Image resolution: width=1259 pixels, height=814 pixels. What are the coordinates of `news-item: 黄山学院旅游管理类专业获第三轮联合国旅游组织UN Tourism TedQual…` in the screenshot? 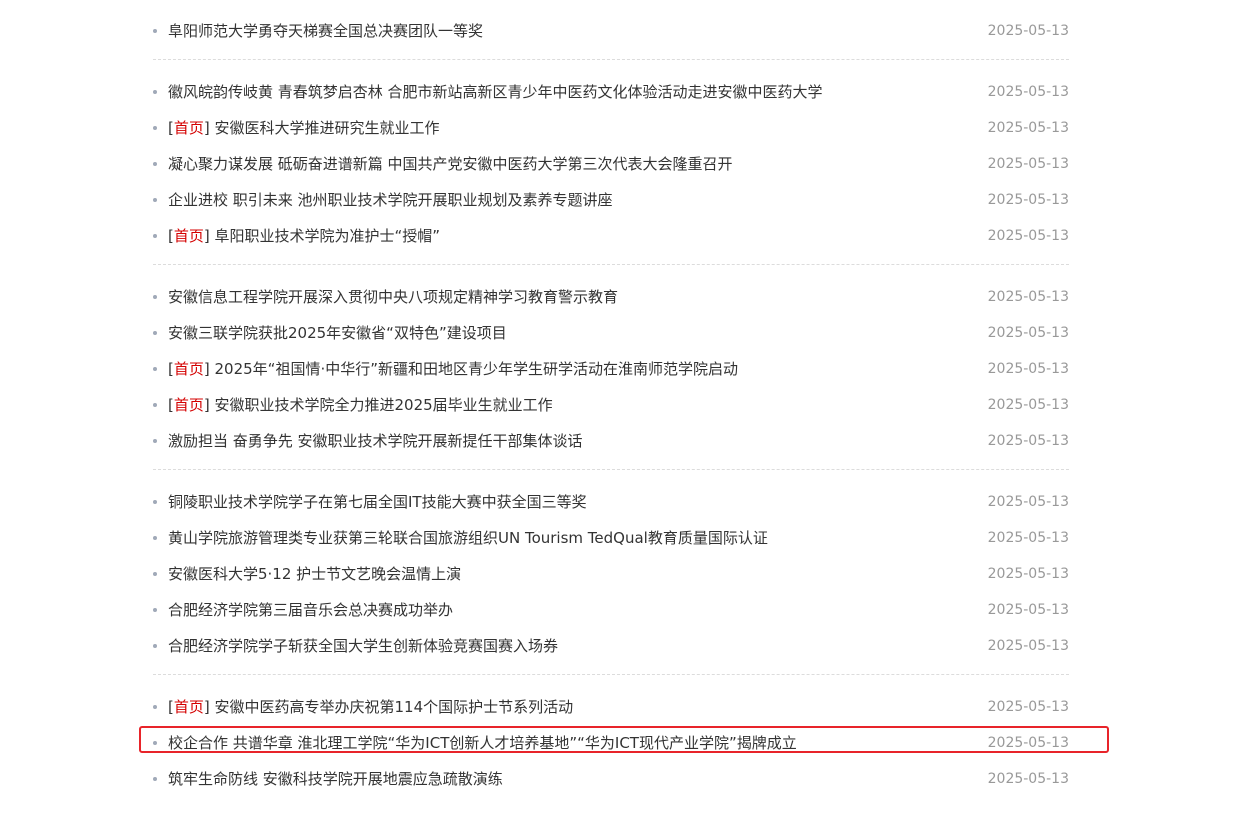 It's located at (611, 538).